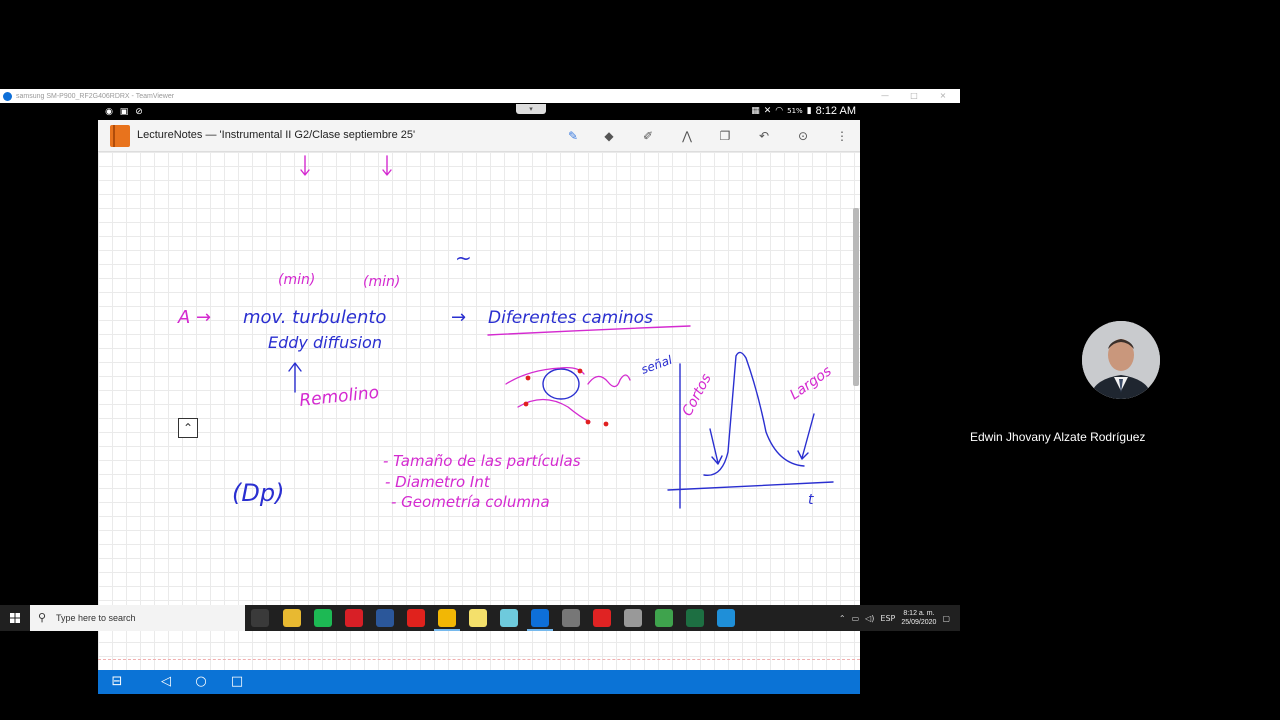 The height and width of the screenshot is (720, 1280). What do you see at coordinates (842, 618) in the screenshot?
I see `chevron-up-icon: ⌃` at bounding box center [842, 618].